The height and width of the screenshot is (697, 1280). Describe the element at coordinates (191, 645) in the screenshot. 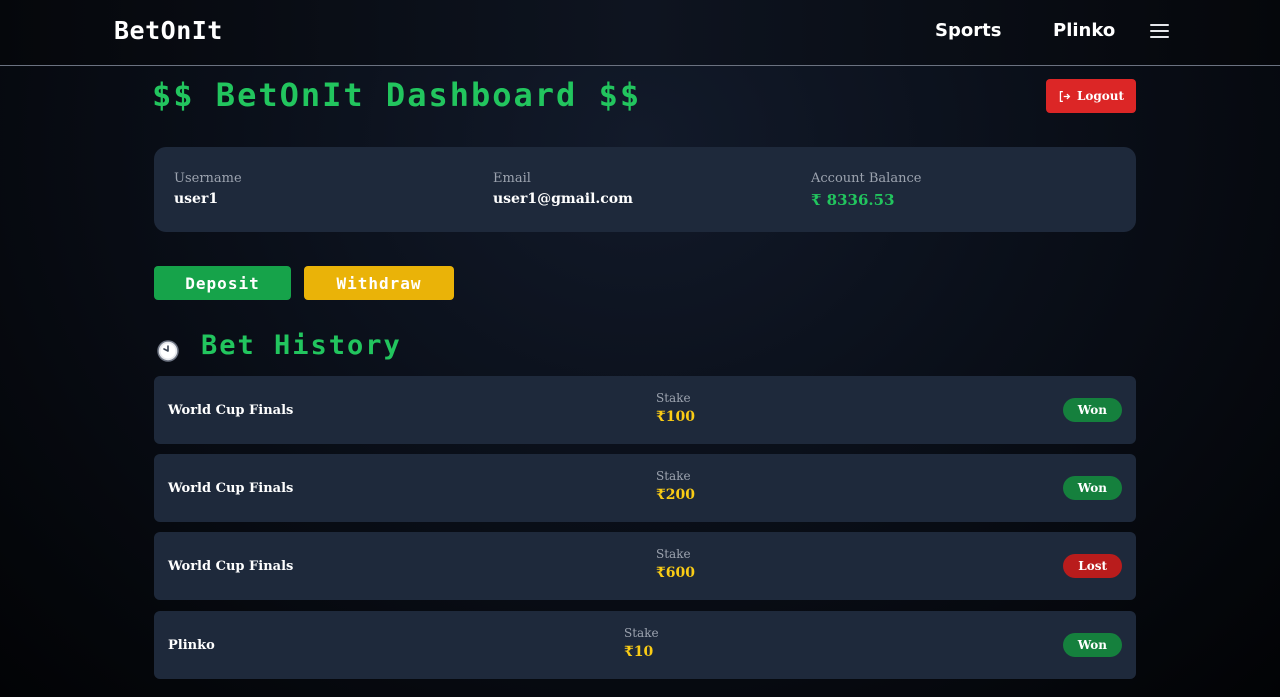

I see `bet-name: Plinko` at that location.